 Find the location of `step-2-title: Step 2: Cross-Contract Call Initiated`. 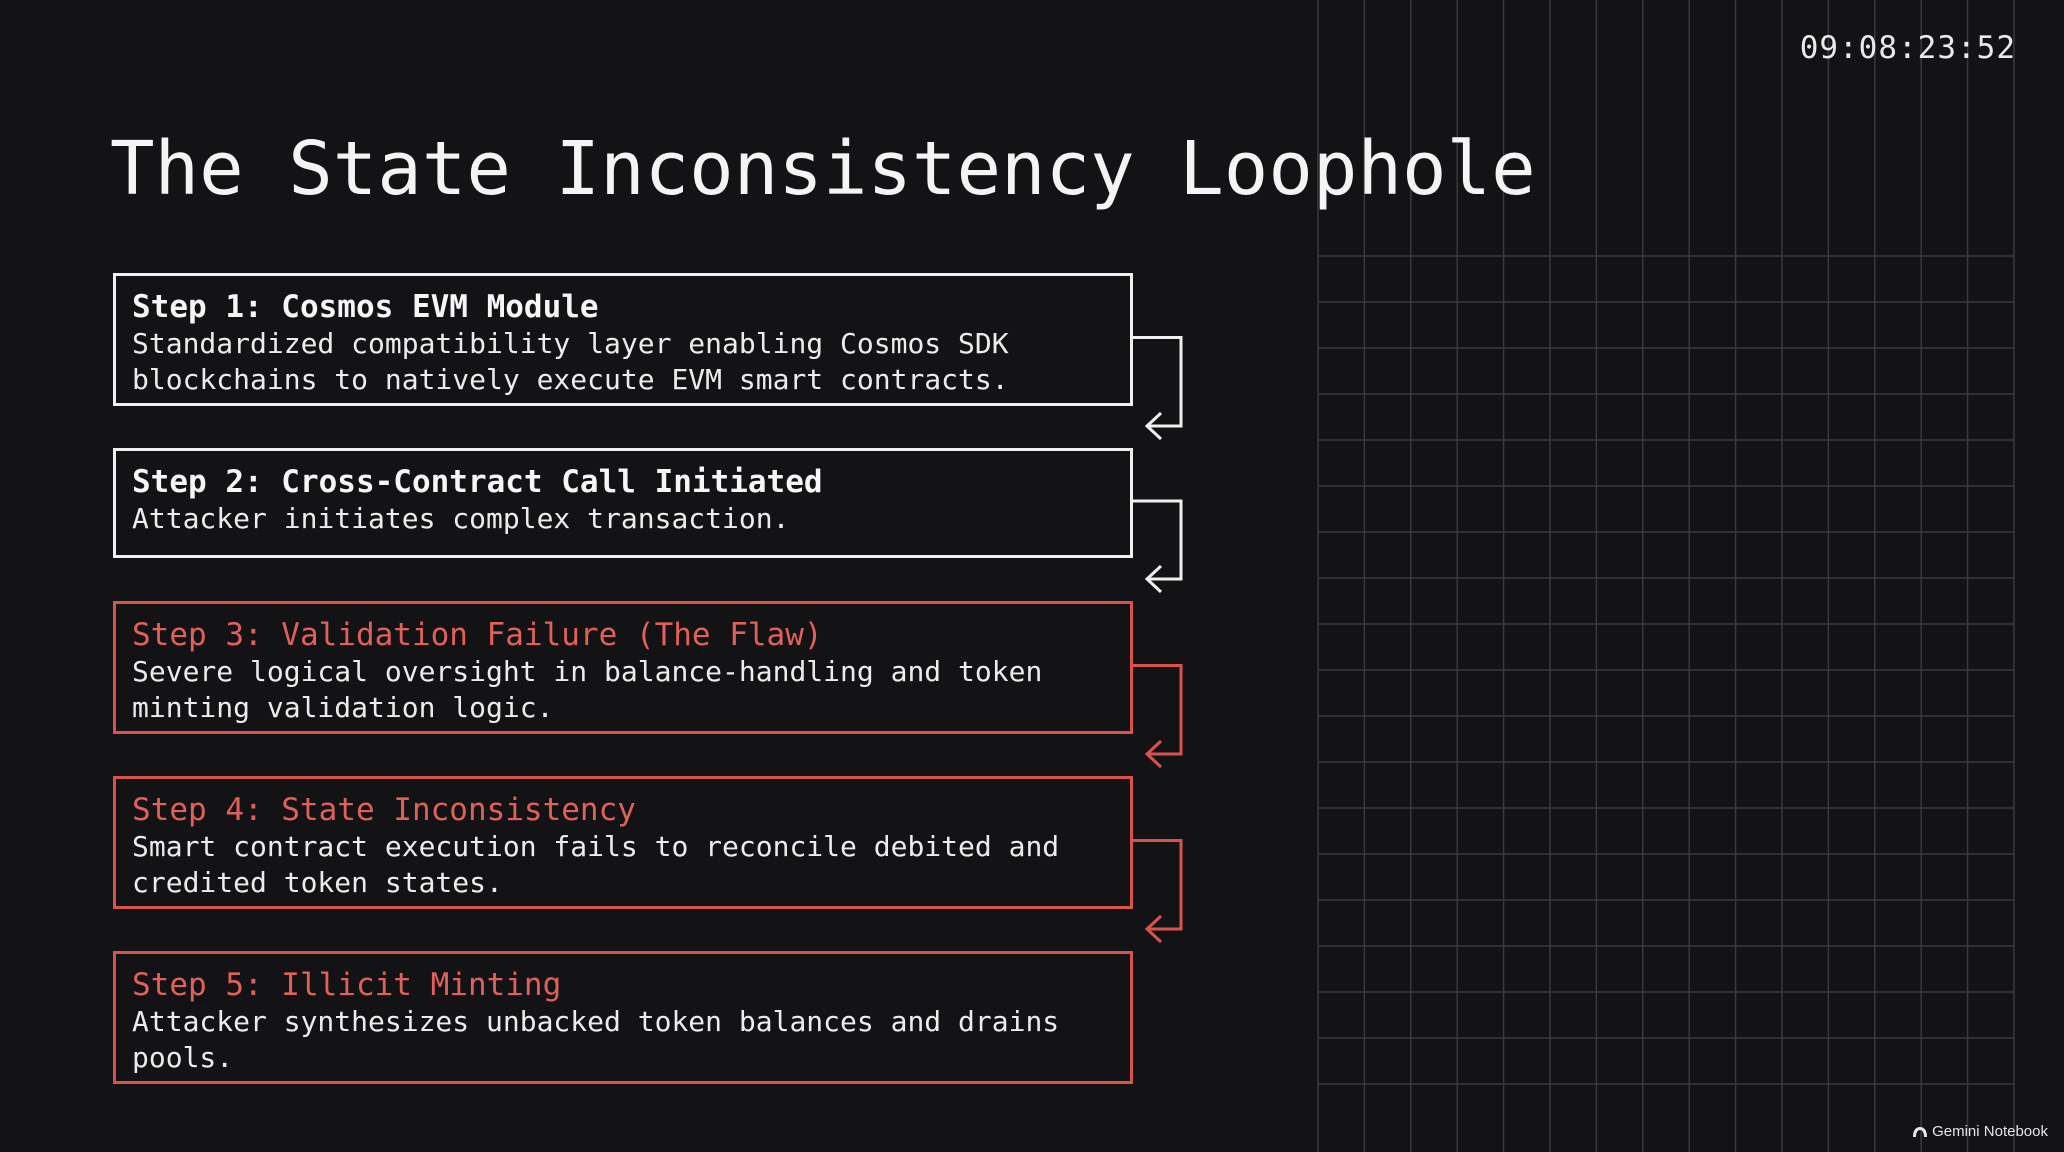

step-2-title: Step 2: Cross-Contract Call Initiated is located at coordinates (477, 482).